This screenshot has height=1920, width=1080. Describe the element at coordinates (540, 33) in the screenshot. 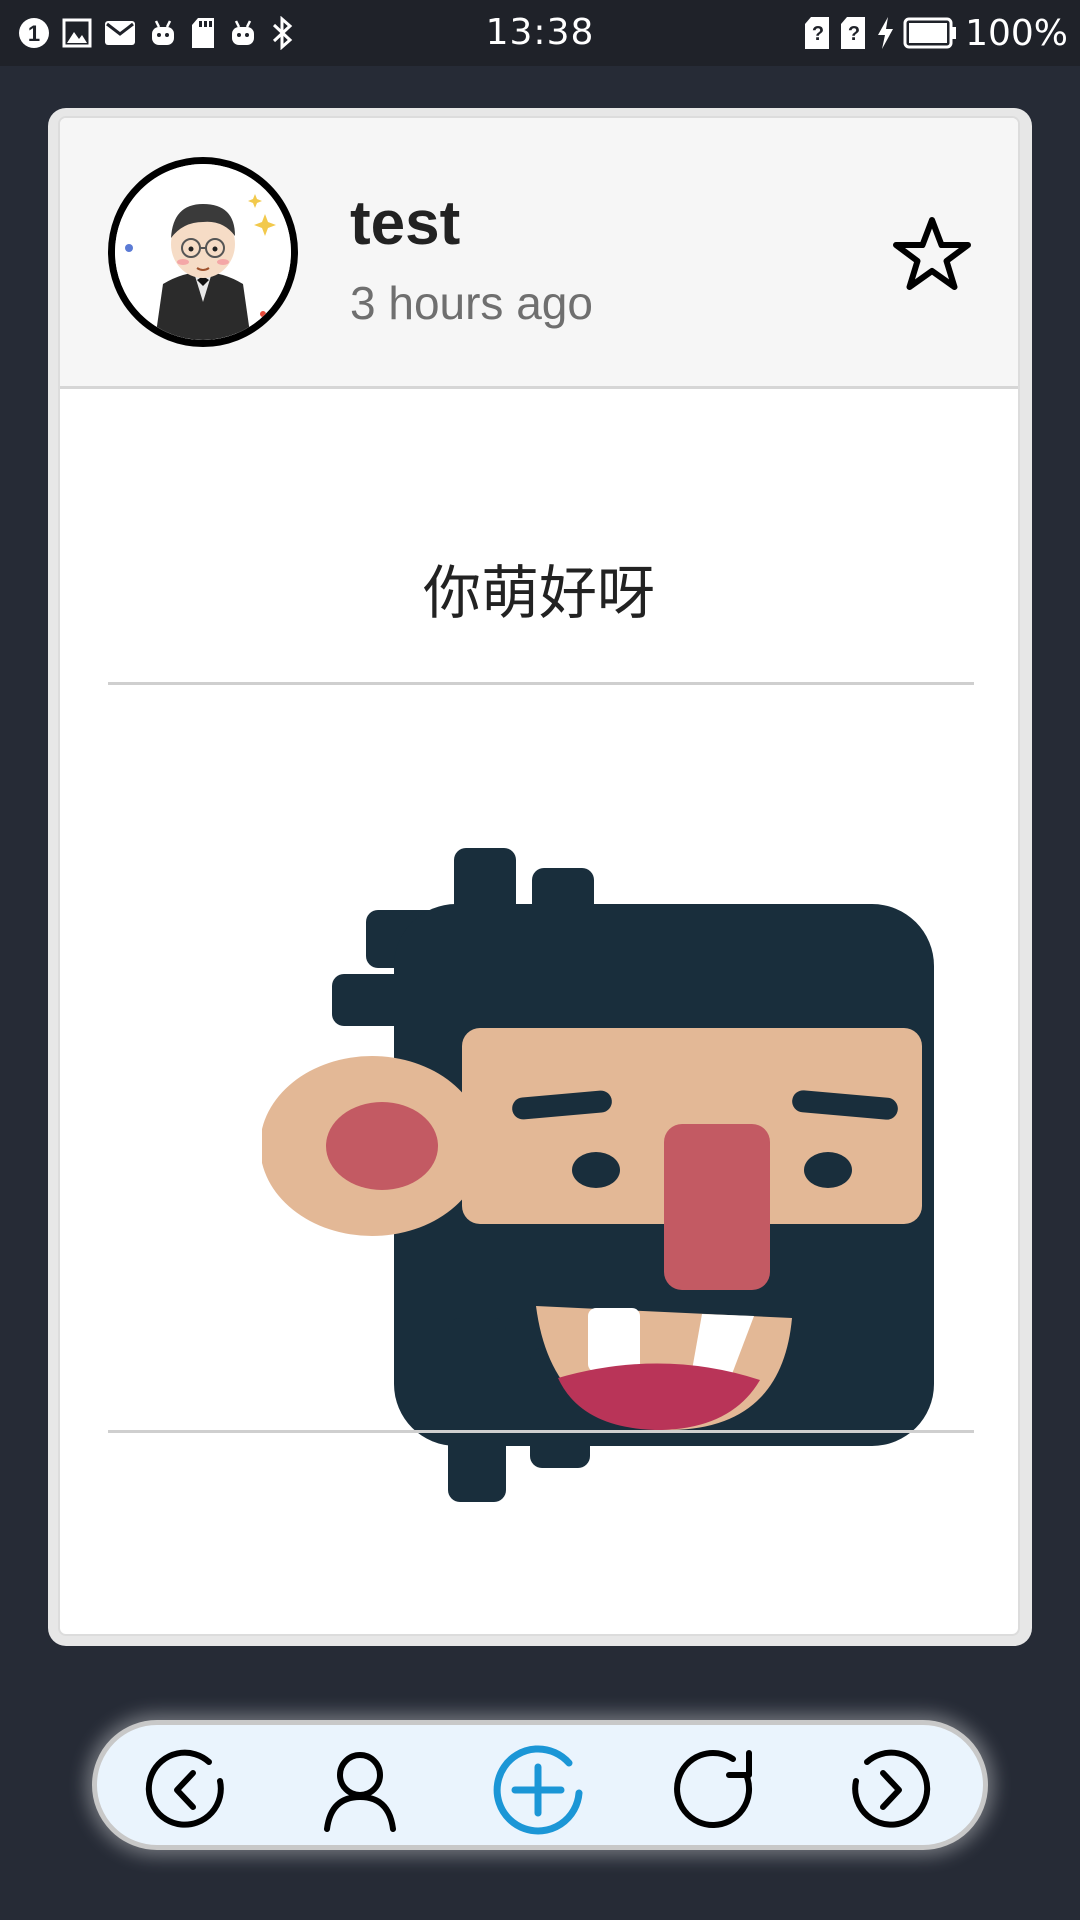

I see `status-bar: 1 13:38 ? ? 100%` at that location.